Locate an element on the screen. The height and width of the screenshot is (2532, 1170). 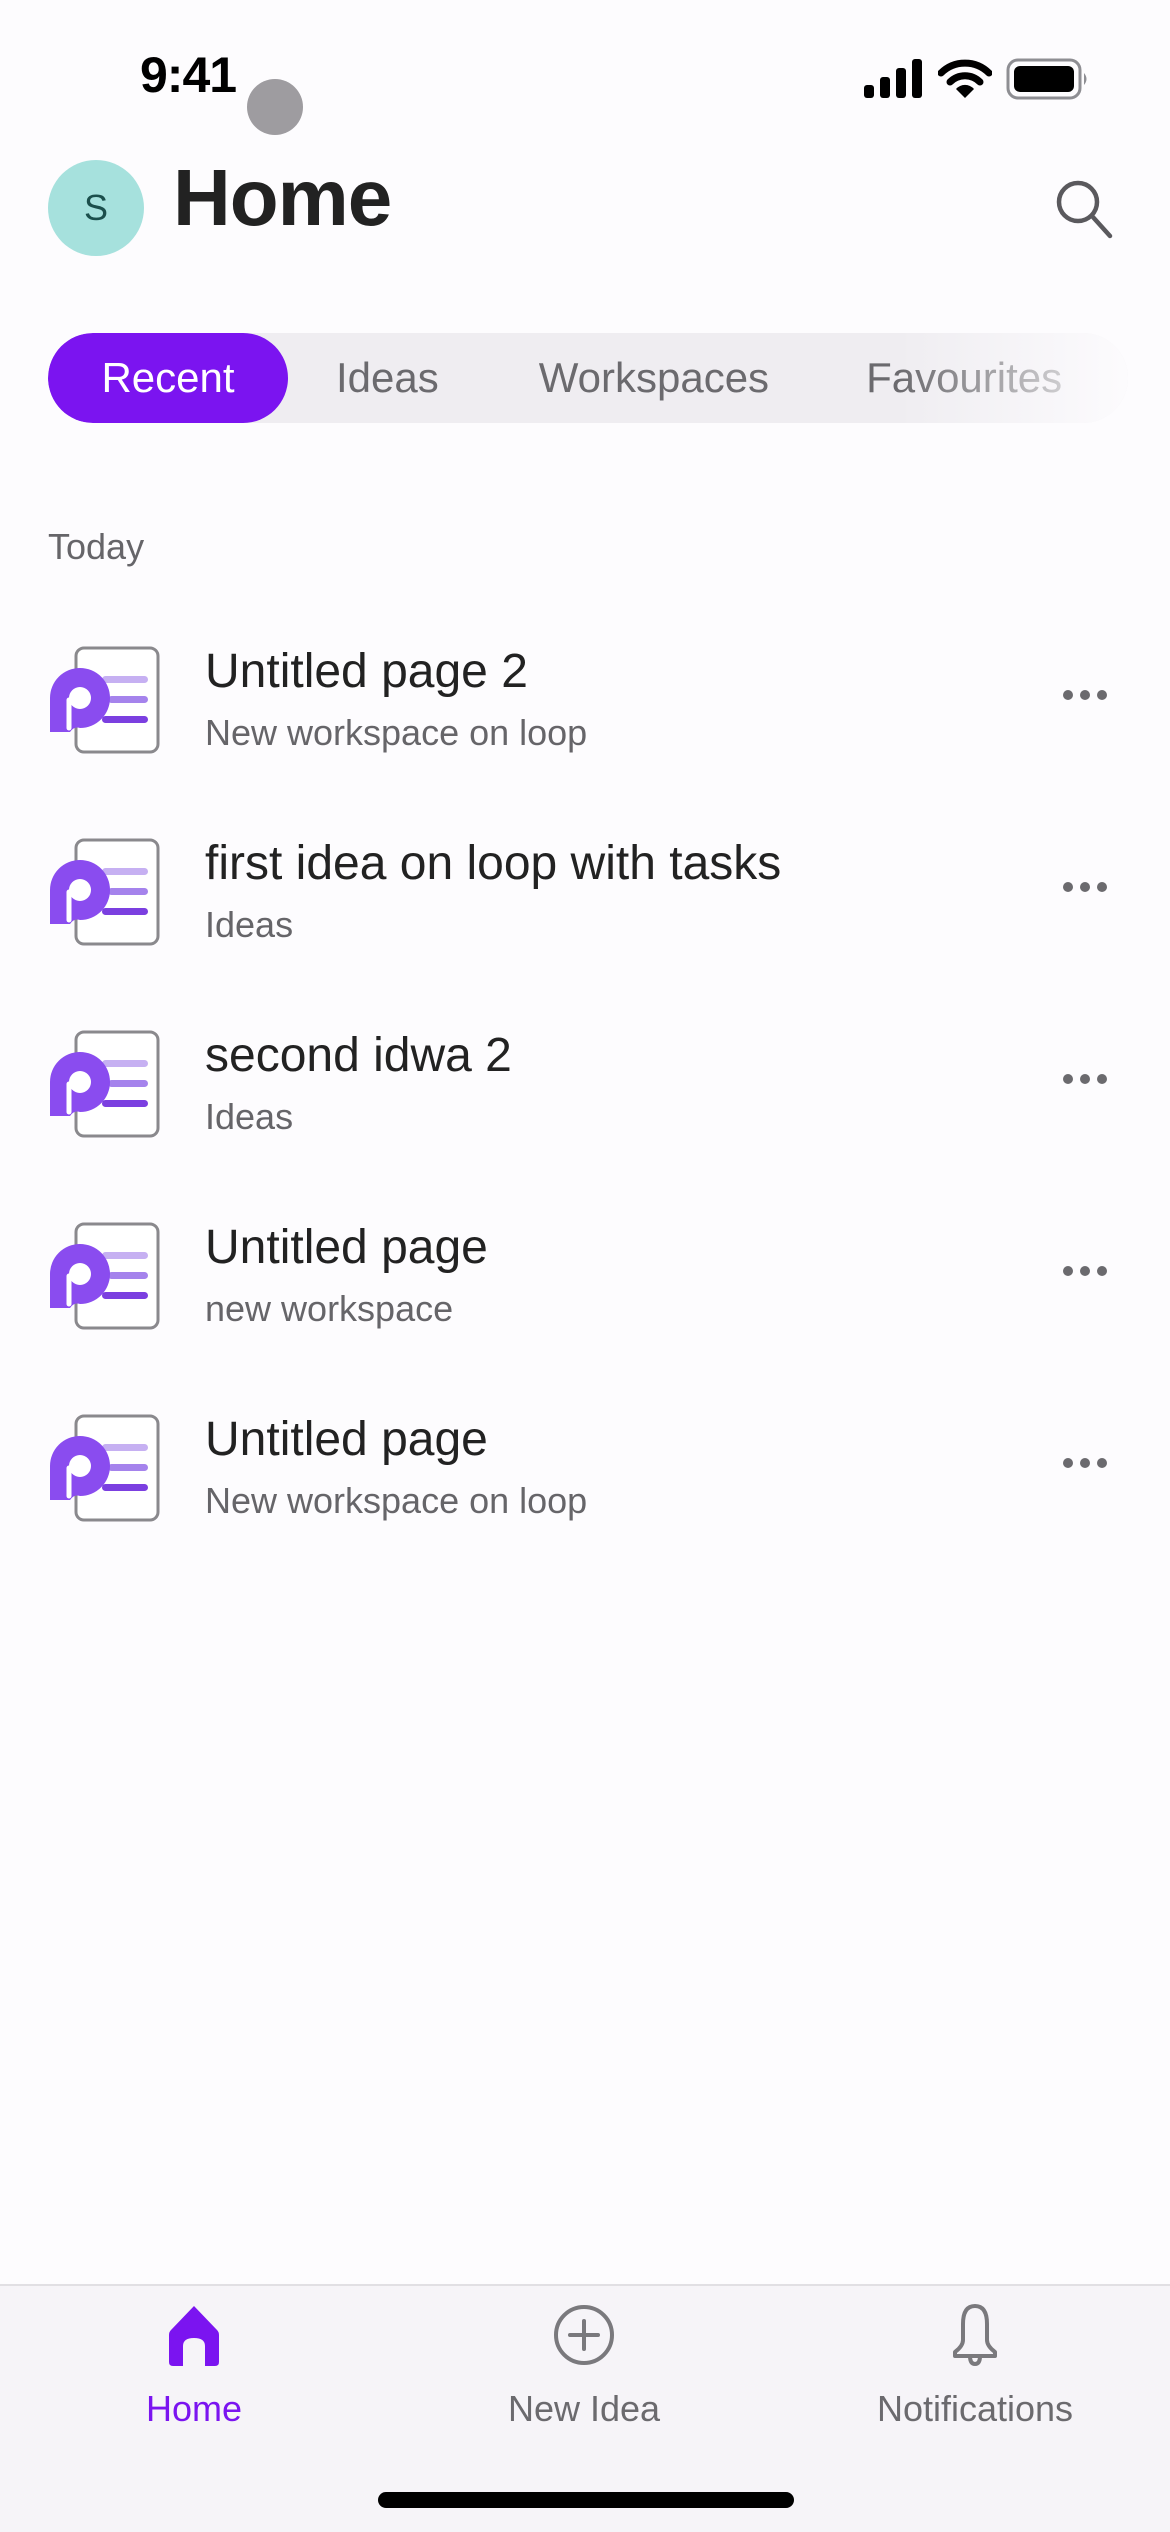
nav-home: Home is located at coordinates (194, 2365).